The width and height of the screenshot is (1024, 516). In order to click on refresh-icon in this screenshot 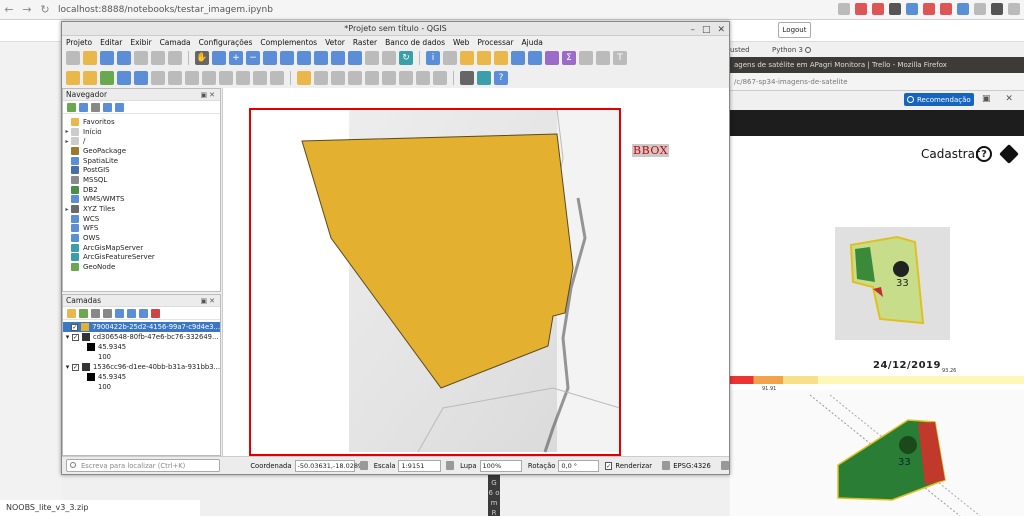, I will do `click(83, 107)`.